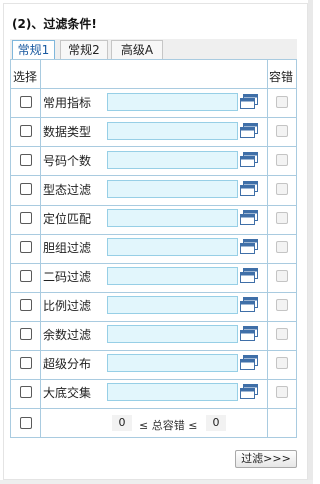 The height and width of the screenshot is (484, 320). I want to click on row-label: 比例过滤, so click(67, 306).